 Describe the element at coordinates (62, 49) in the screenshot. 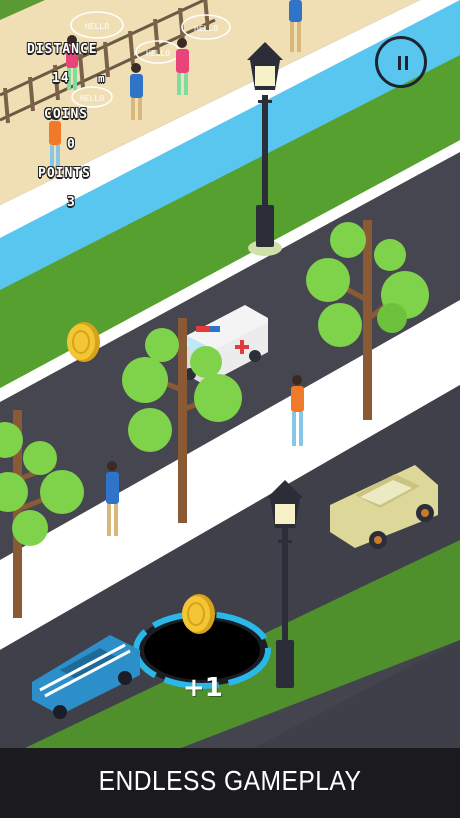

I see `distance-label: DISTANCE` at that location.